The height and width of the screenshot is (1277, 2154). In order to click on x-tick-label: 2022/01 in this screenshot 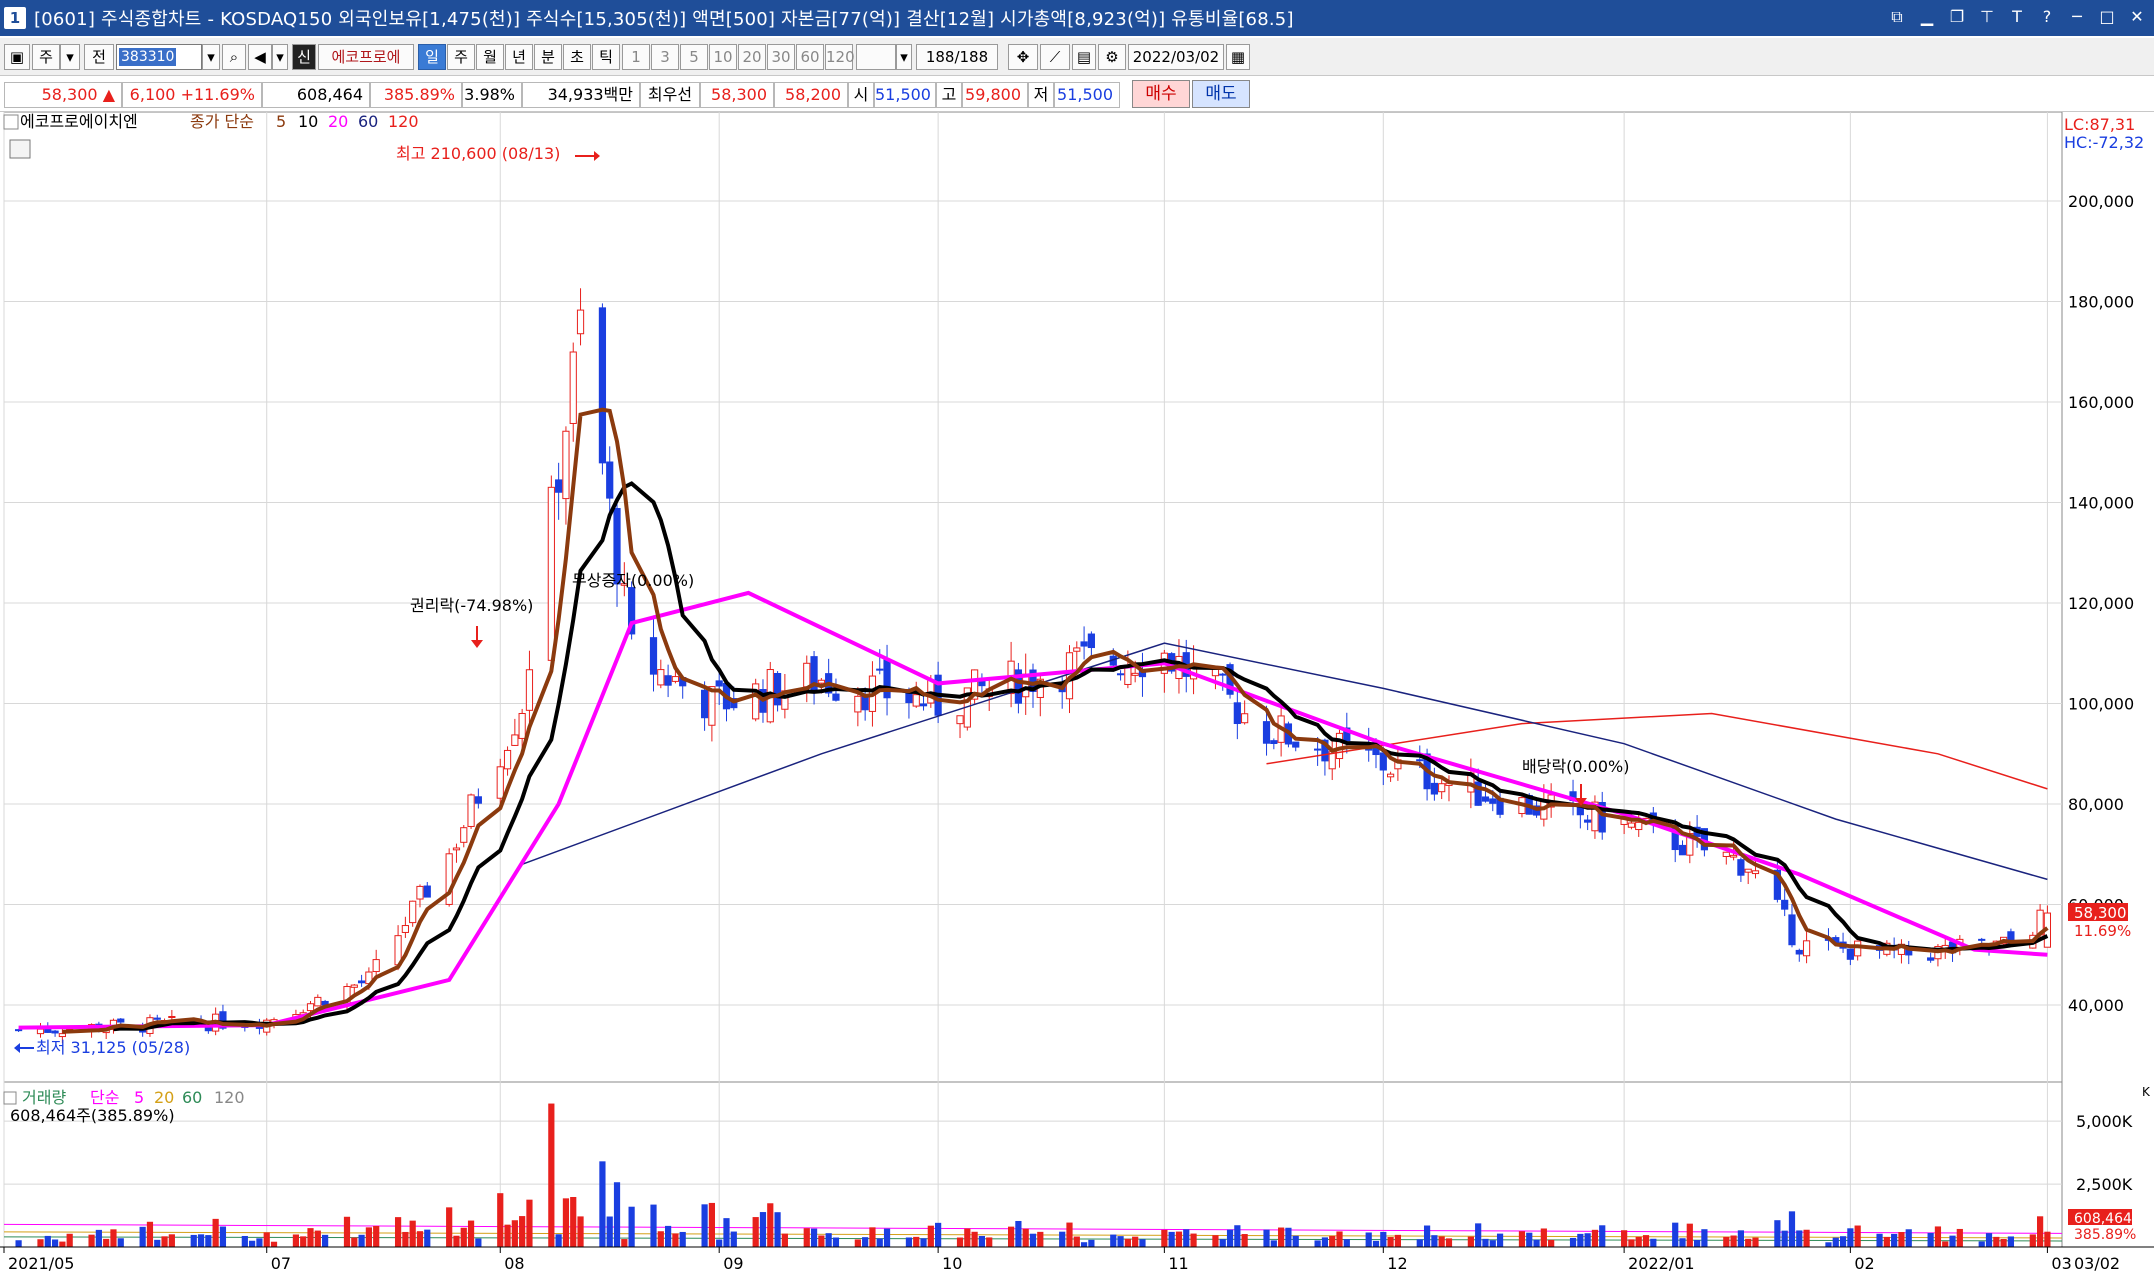, I will do `click(1661, 1263)`.